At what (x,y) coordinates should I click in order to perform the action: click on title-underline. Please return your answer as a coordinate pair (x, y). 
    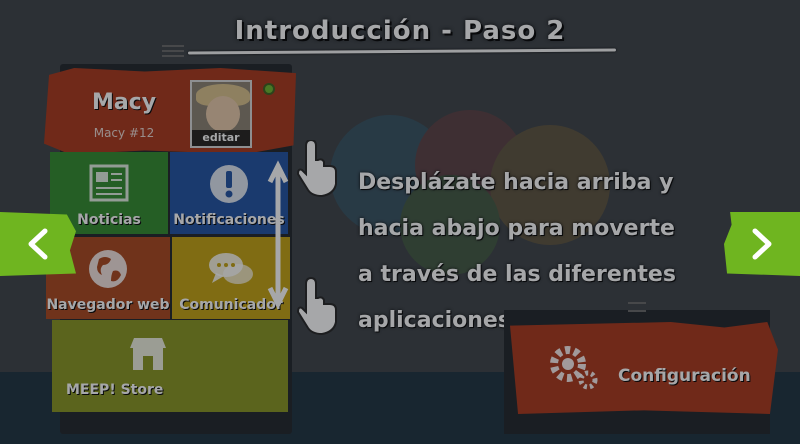
    Looking at the image, I should click on (402, 51).